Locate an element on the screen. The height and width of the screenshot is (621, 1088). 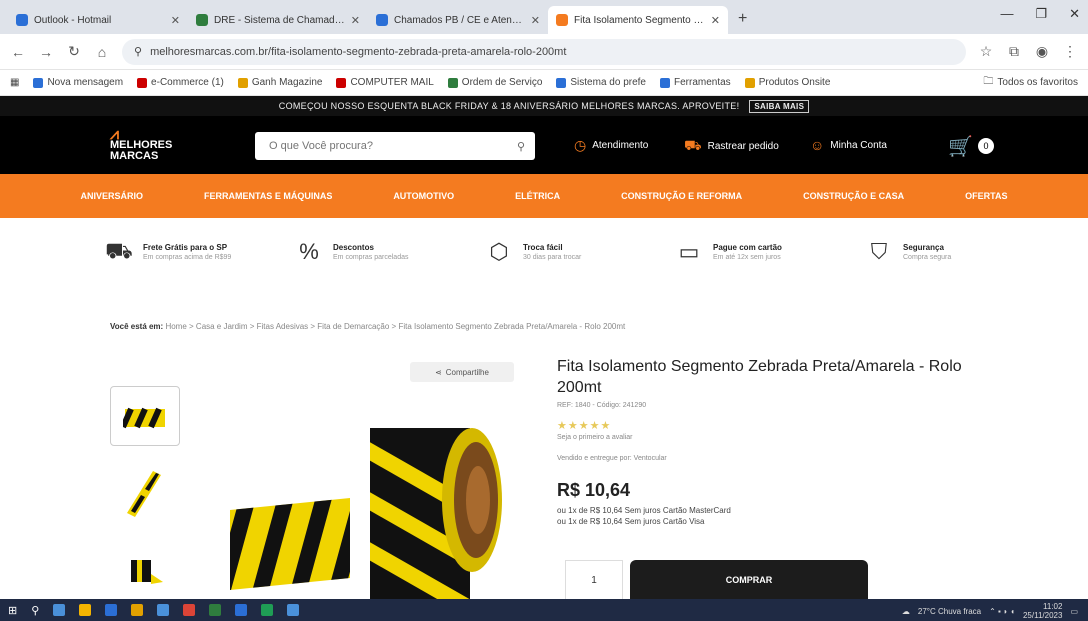
reload-icon: ↻ is located at coordinates (74, 51).